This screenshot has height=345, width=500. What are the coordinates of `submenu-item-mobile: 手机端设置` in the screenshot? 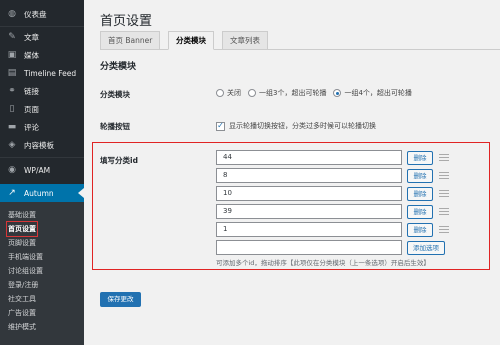 It's located at (25, 257).